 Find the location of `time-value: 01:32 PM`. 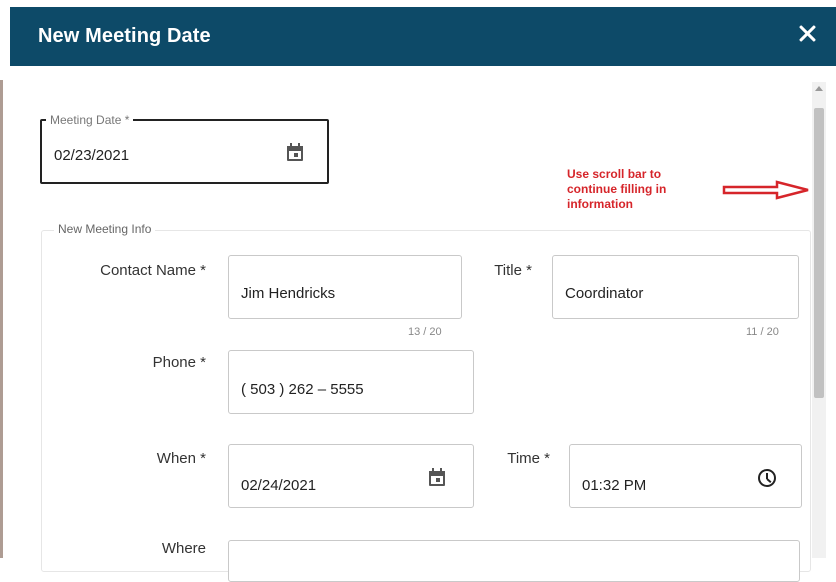

time-value: 01:32 PM is located at coordinates (614, 485).